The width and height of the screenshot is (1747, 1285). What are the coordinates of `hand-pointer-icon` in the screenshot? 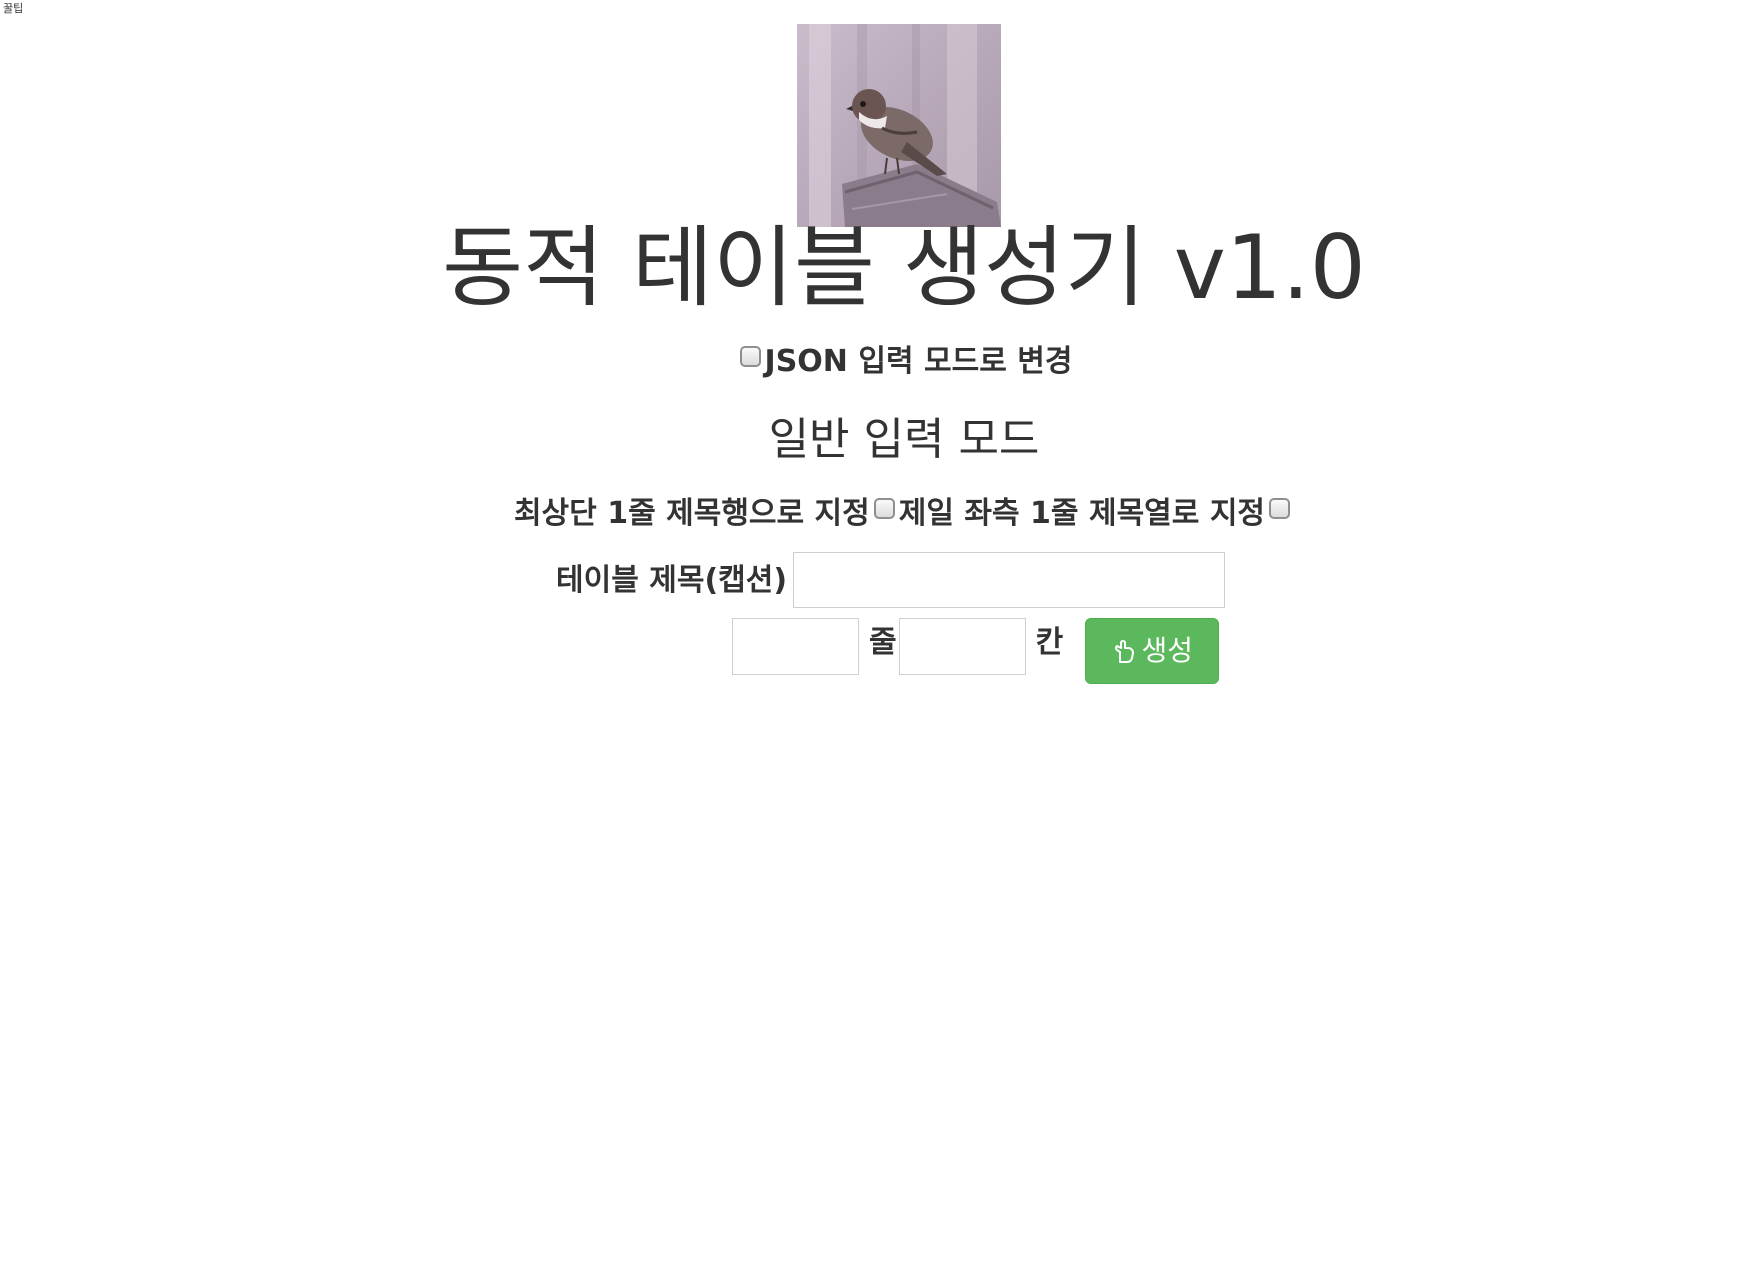 It's located at (1124, 656).